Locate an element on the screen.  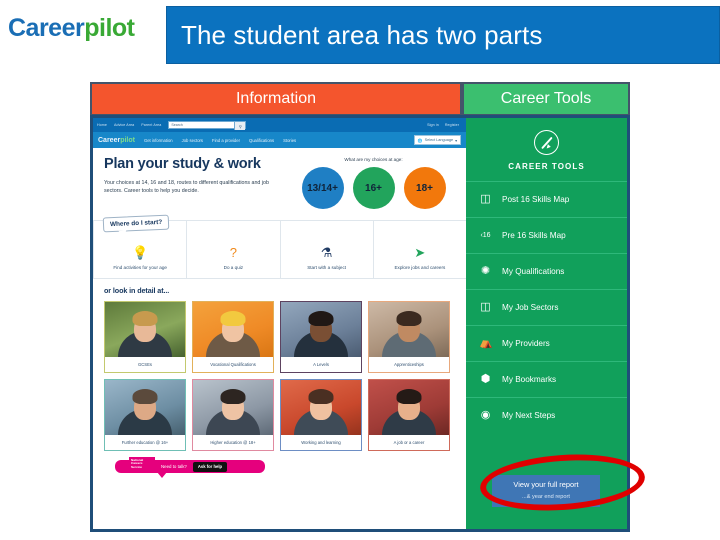
nav-stories: Stories is located at coordinates (289, 140).